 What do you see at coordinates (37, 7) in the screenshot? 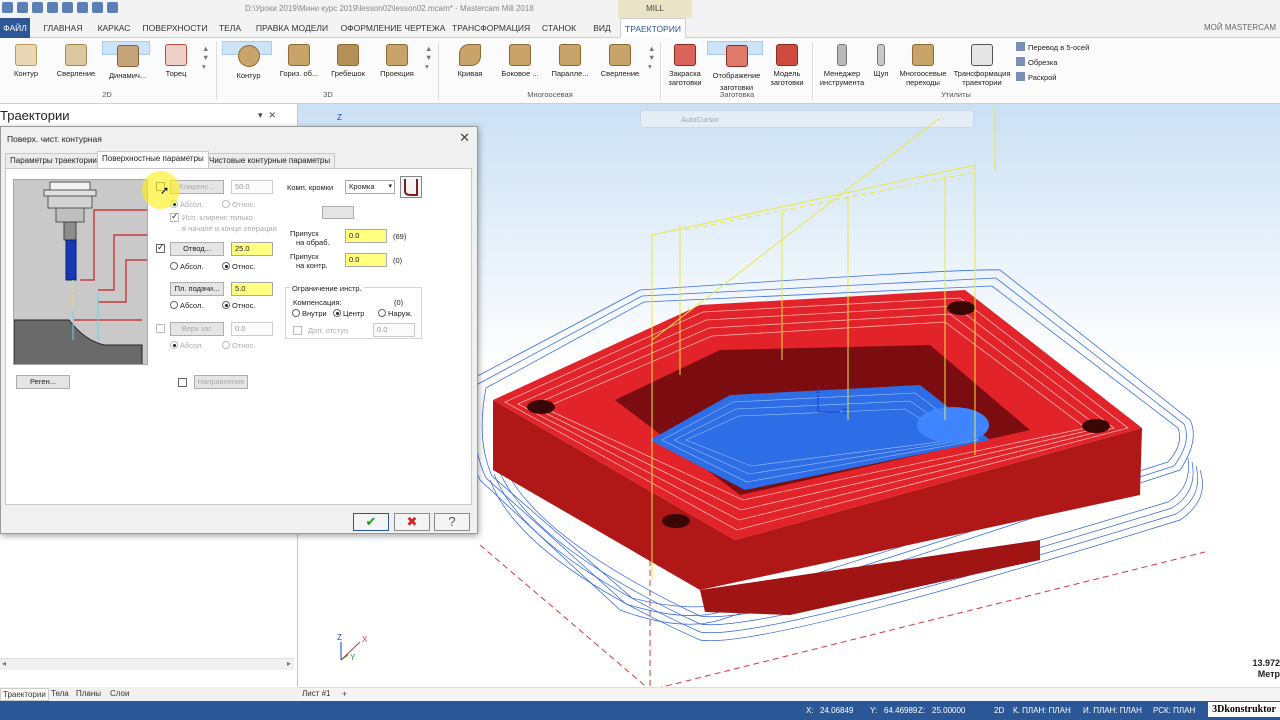
I see `save-icon` at bounding box center [37, 7].